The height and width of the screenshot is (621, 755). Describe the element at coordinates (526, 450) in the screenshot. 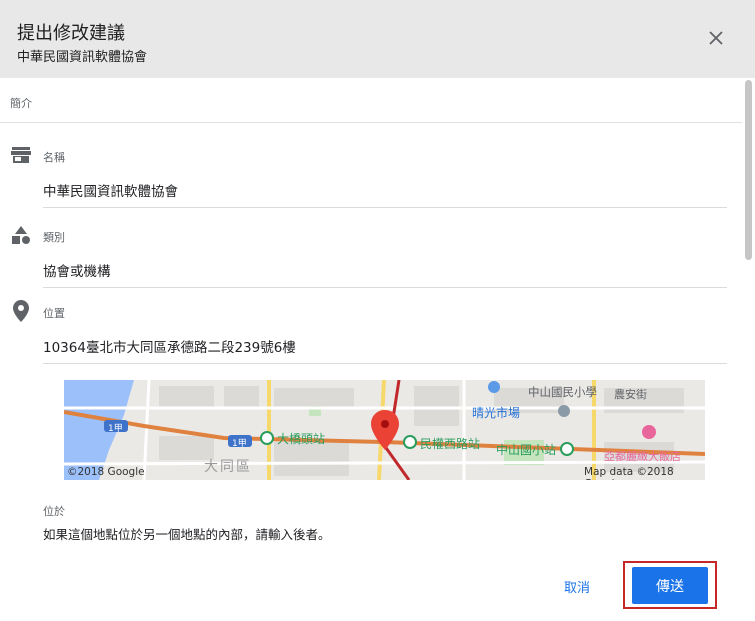

I see `map-label-zhongshan-elem-station: 中山國小站` at that location.